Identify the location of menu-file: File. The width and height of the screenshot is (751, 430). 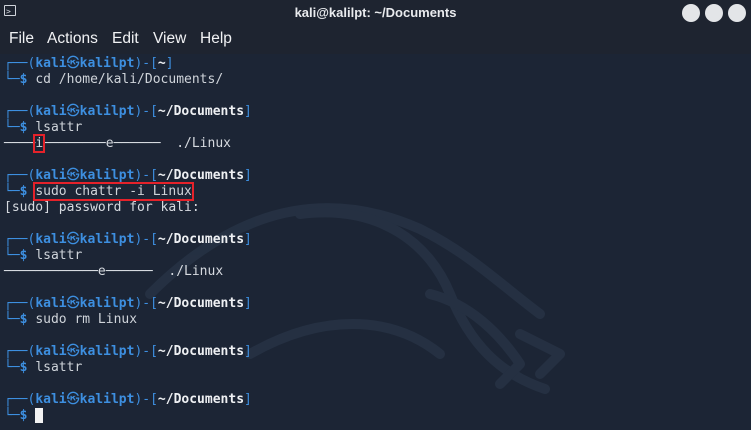
(21, 39).